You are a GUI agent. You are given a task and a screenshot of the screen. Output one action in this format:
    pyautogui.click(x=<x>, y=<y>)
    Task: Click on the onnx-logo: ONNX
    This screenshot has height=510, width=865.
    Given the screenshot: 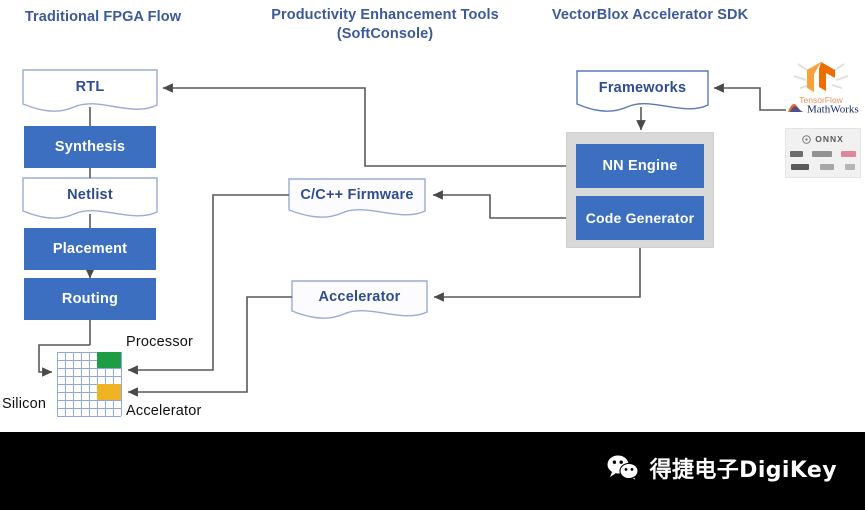 What is the action you would take?
    pyautogui.click(x=823, y=153)
    